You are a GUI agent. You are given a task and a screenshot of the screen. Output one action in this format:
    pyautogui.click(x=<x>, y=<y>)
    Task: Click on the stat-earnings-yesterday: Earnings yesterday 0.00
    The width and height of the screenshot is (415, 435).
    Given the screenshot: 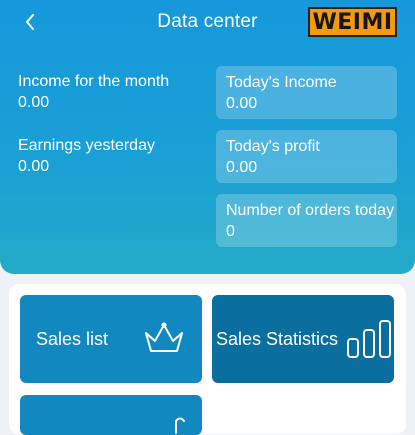 What is the action you would take?
    pyautogui.click(x=86, y=156)
    